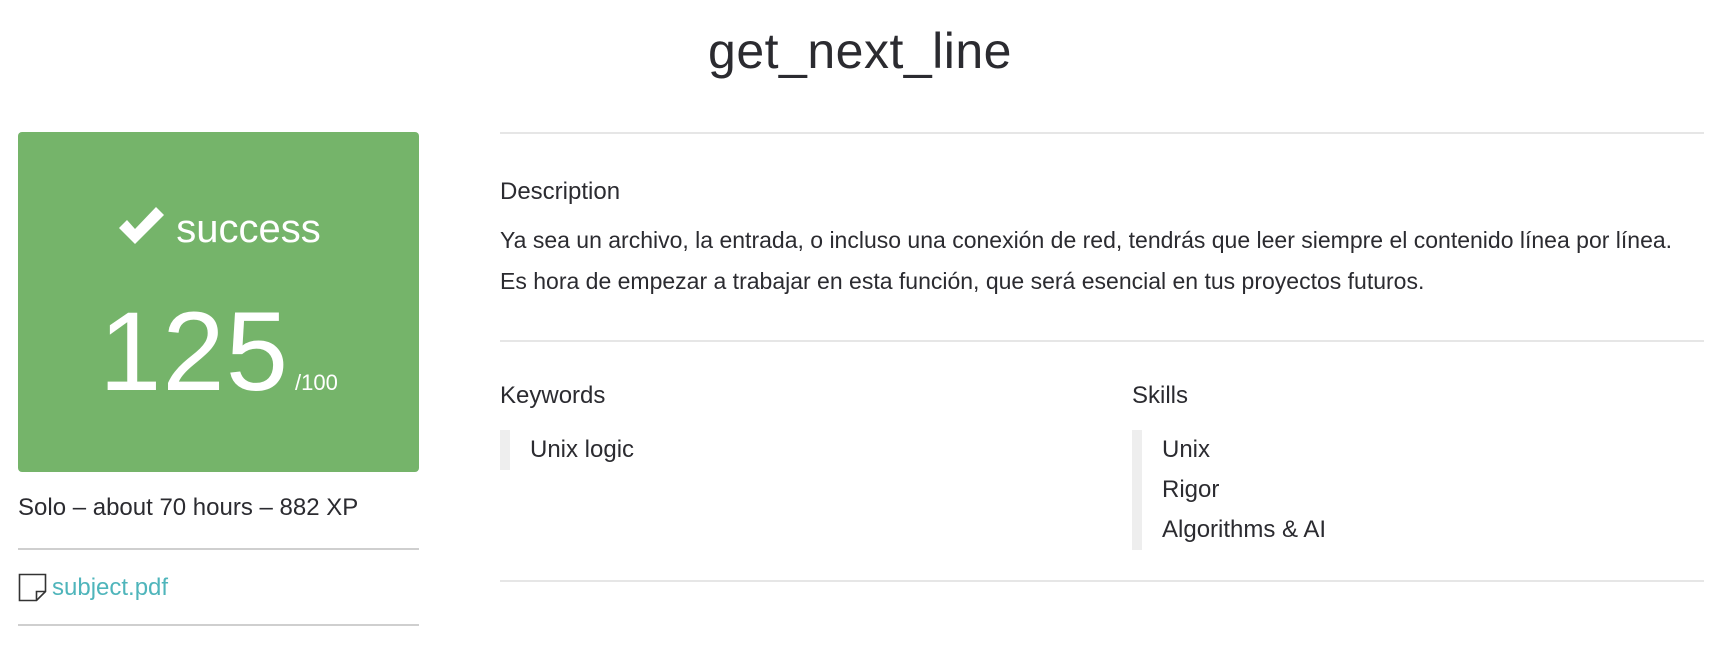 This screenshot has height=654, width=1720. I want to click on project-title: get_next_line, so click(860, 51).